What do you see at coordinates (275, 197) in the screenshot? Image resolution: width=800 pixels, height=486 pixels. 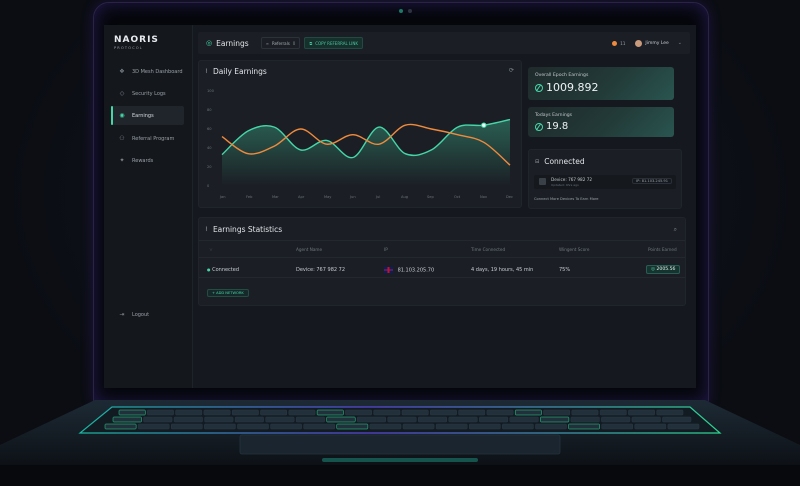 I see `x-tick: Mar` at bounding box center [275, 197].